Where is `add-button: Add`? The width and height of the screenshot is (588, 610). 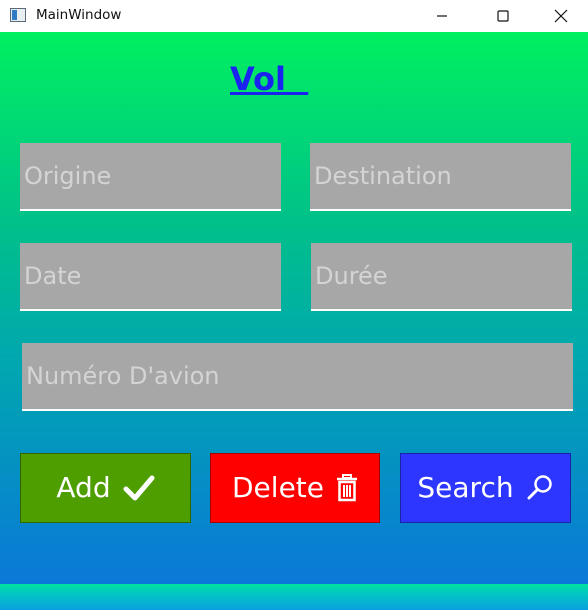
add-button: Add is located at coordinates (105, 488).